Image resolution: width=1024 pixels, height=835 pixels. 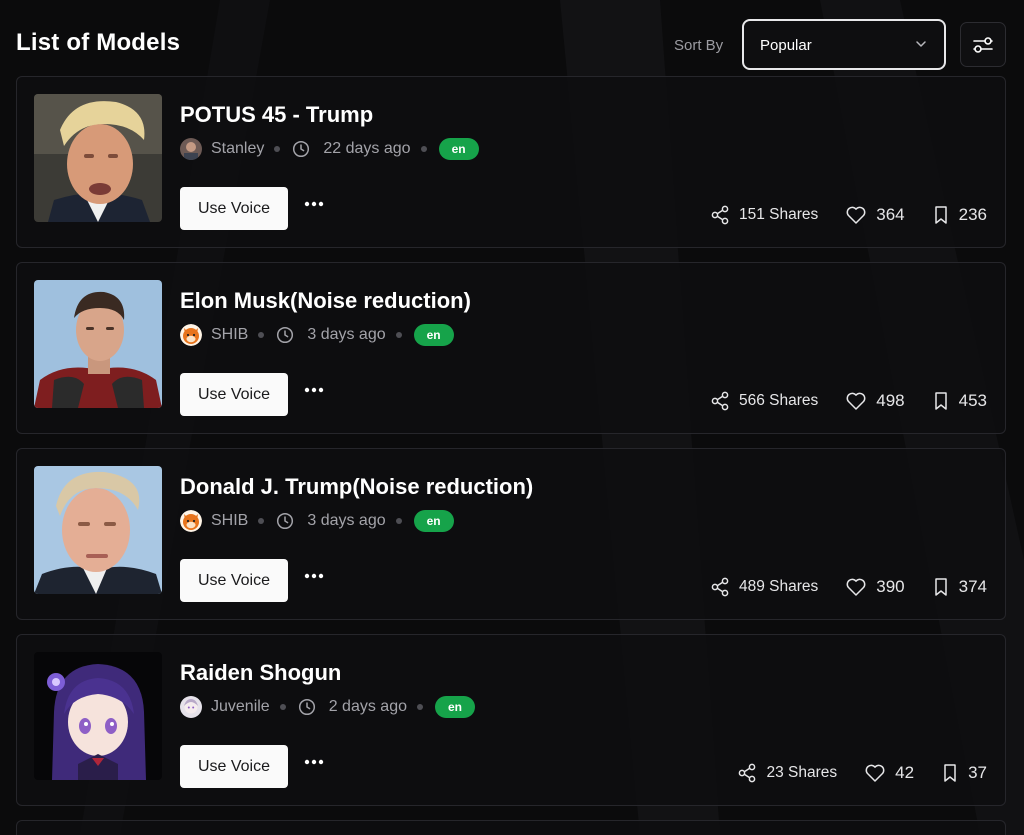 I want to click on share-stat: 489 Shares, so click(x=764, y=587).